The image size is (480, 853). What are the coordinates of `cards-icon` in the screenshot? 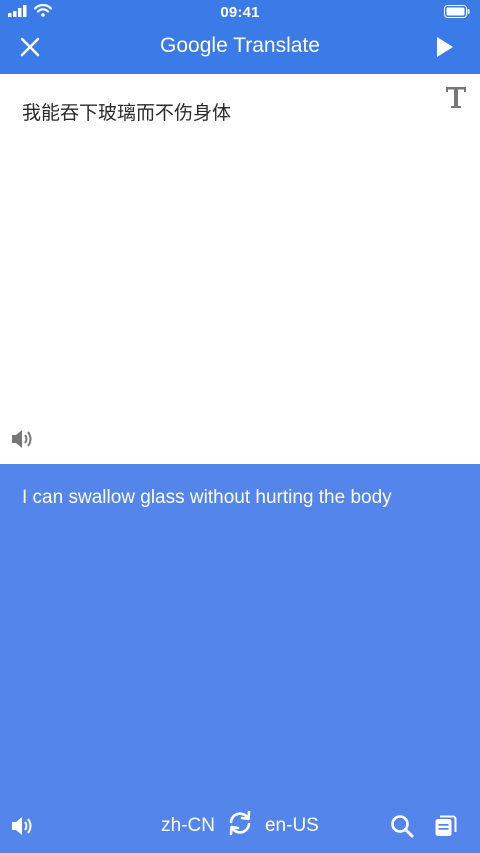 It's located at (446, 828).